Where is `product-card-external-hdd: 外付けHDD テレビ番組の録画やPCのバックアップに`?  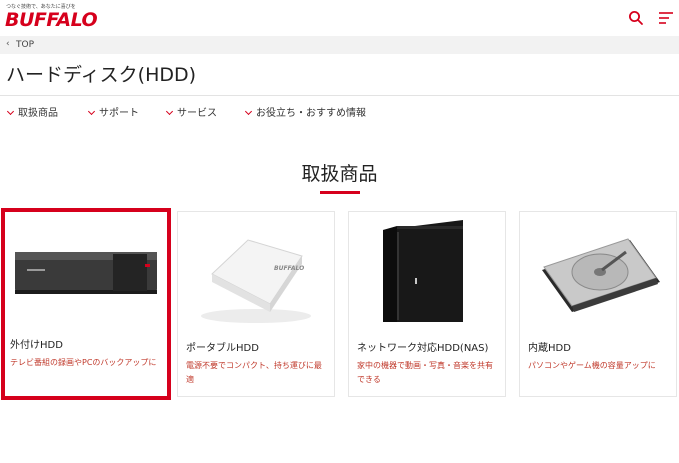
product-card-external-hdd: 外付けHDD テレビ番組の録画やPCのバックアップに is located at coordinates (86, 304).